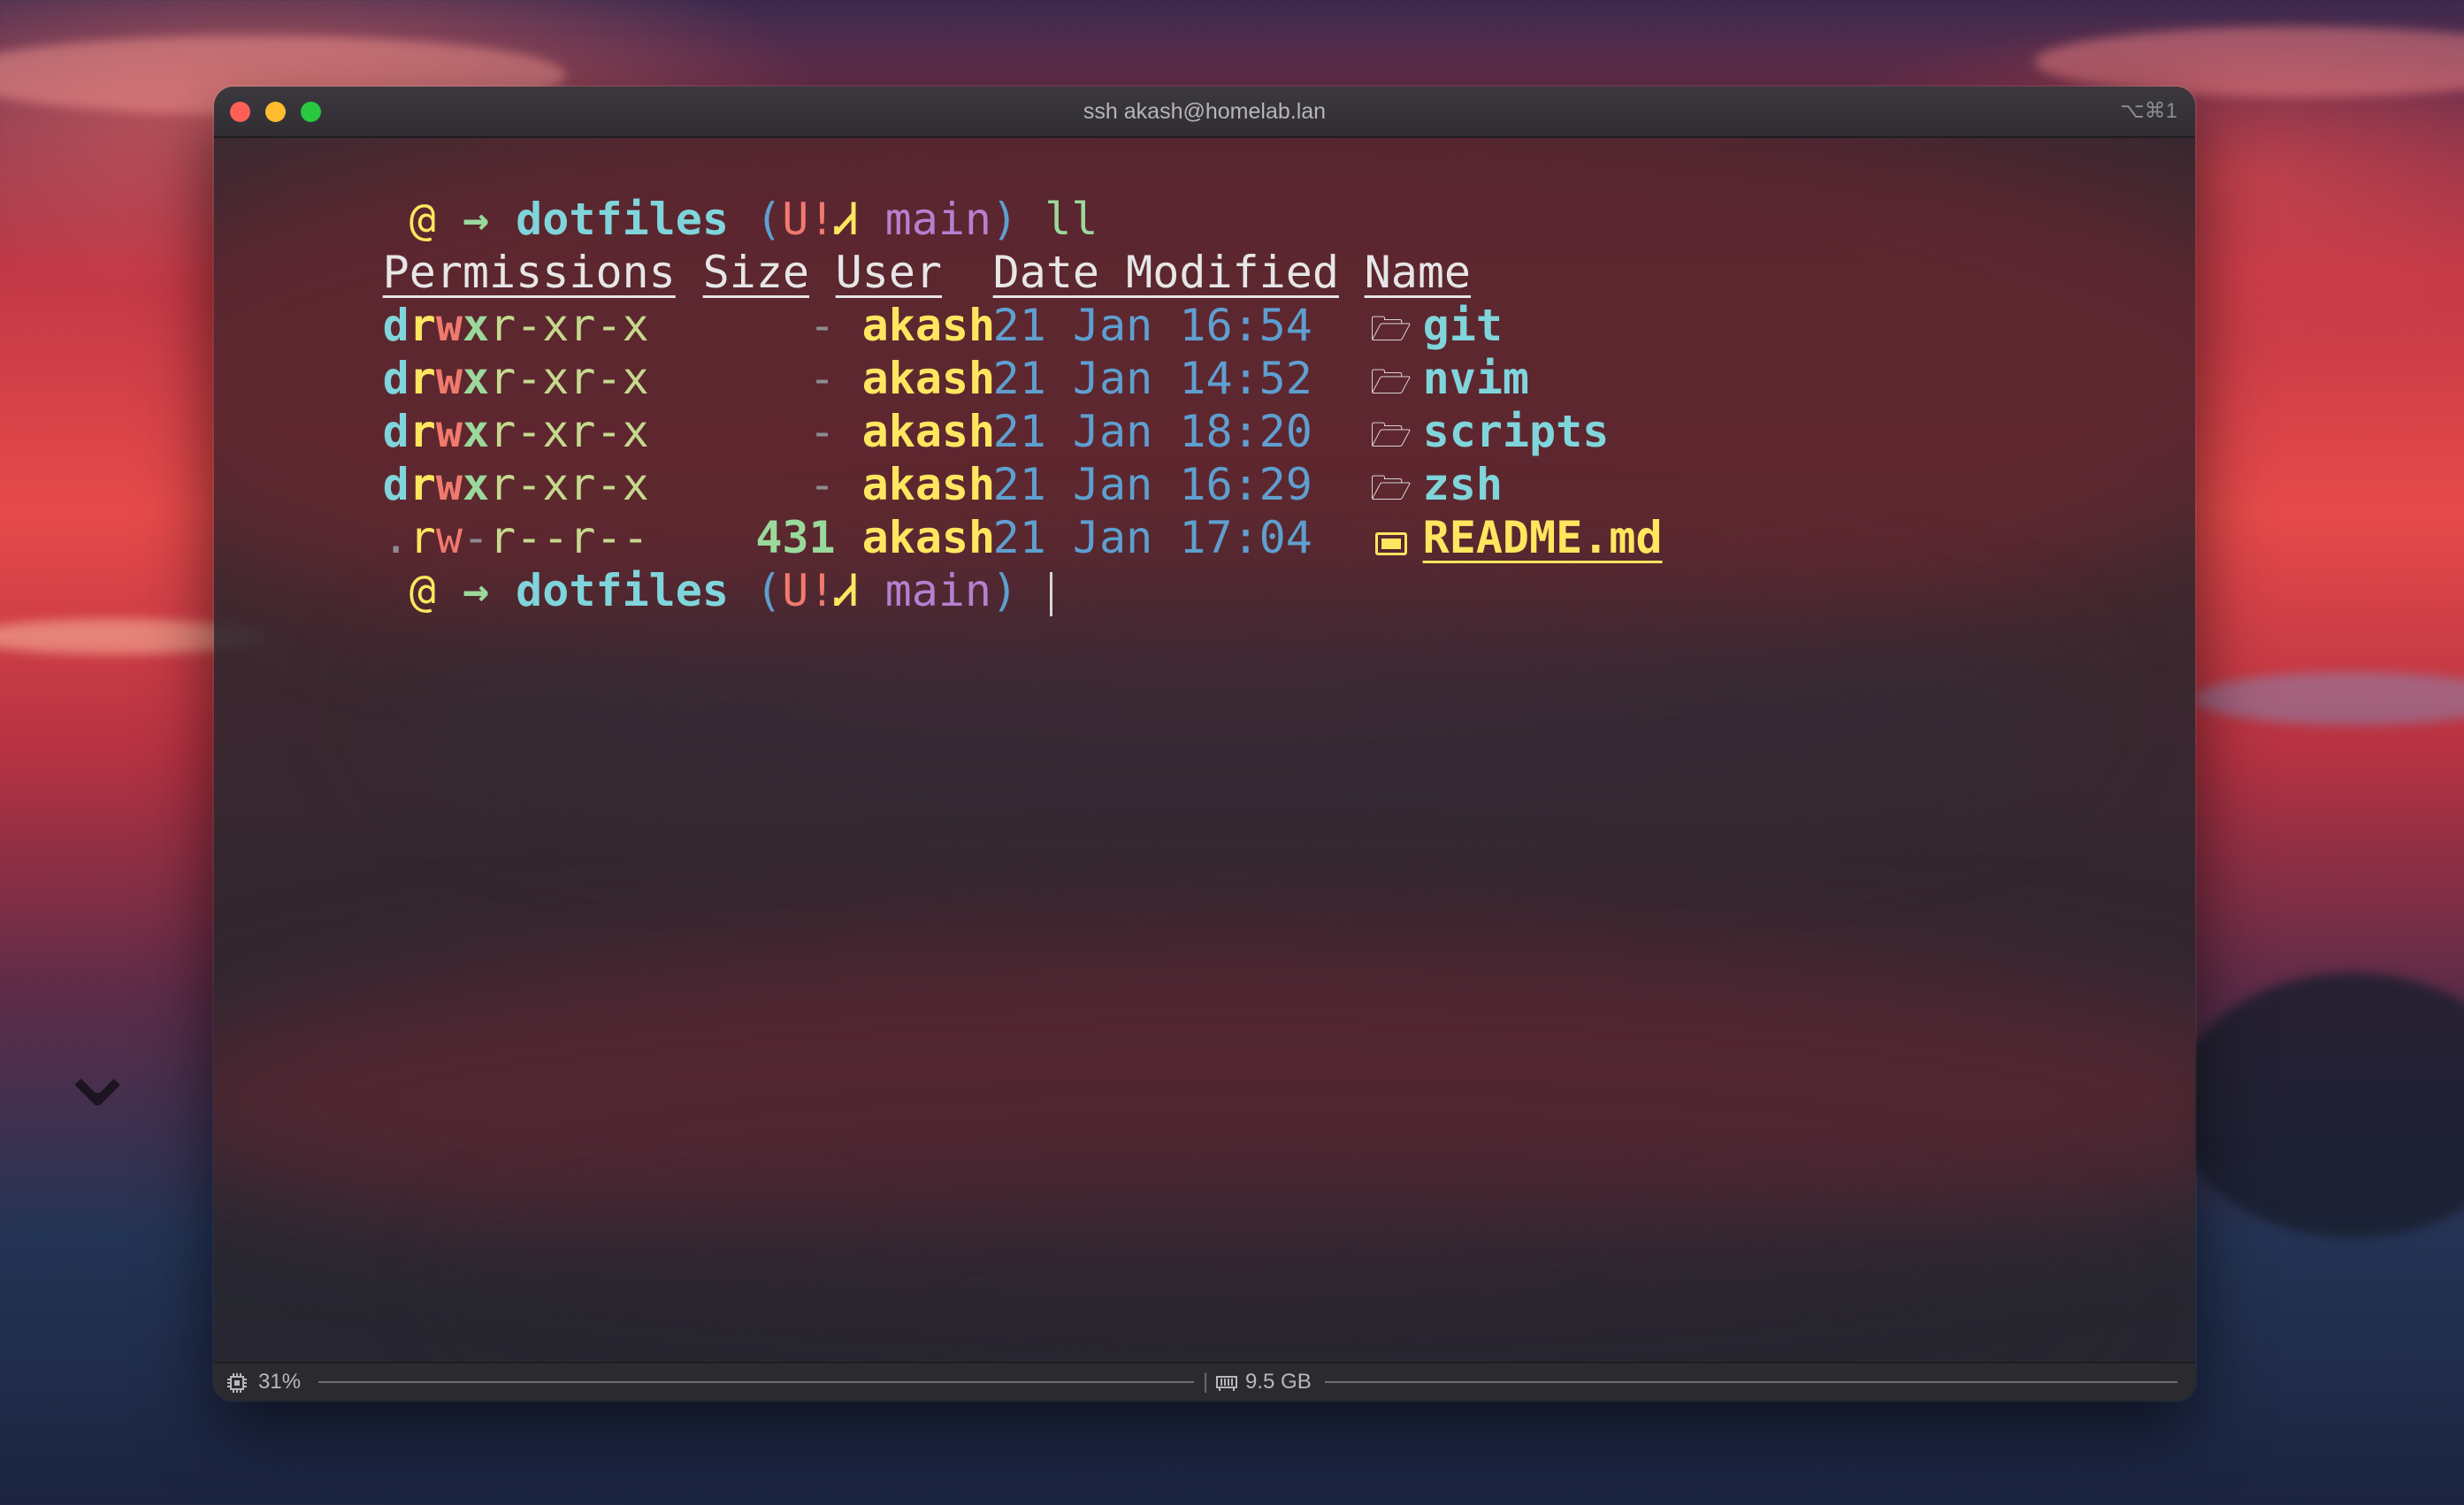 This screenshot has width=2464, height=1505. Describe the element at coordinates (2328, 698) in the screenshot. I see `wallpaper-cloud` at that location.